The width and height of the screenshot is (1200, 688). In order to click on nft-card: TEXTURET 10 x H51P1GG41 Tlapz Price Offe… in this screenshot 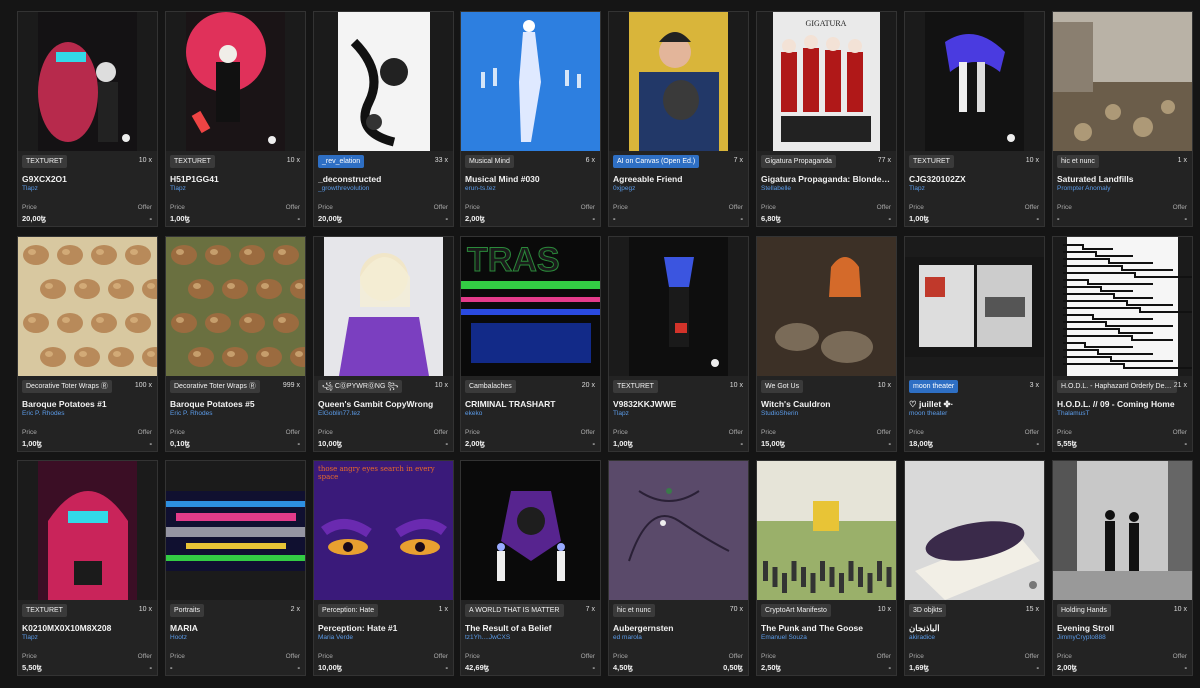, I will do `click(235, 119)`.